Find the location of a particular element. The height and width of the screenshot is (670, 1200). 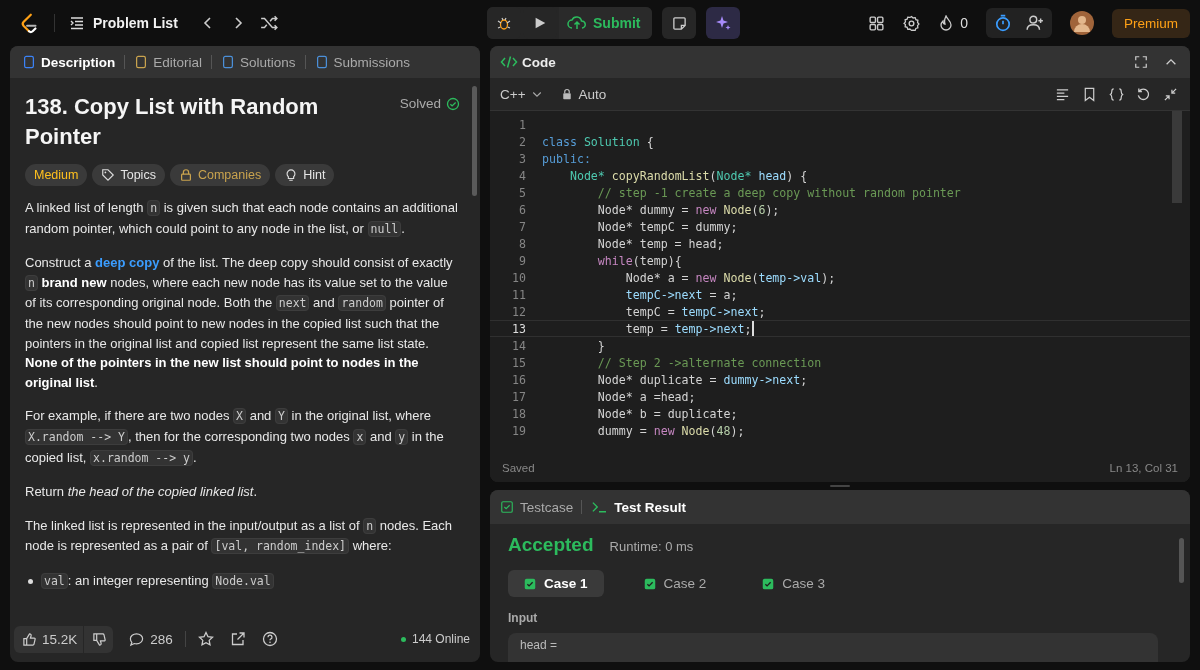

panel-tab: Test Result is located at coordinates (638, 507).